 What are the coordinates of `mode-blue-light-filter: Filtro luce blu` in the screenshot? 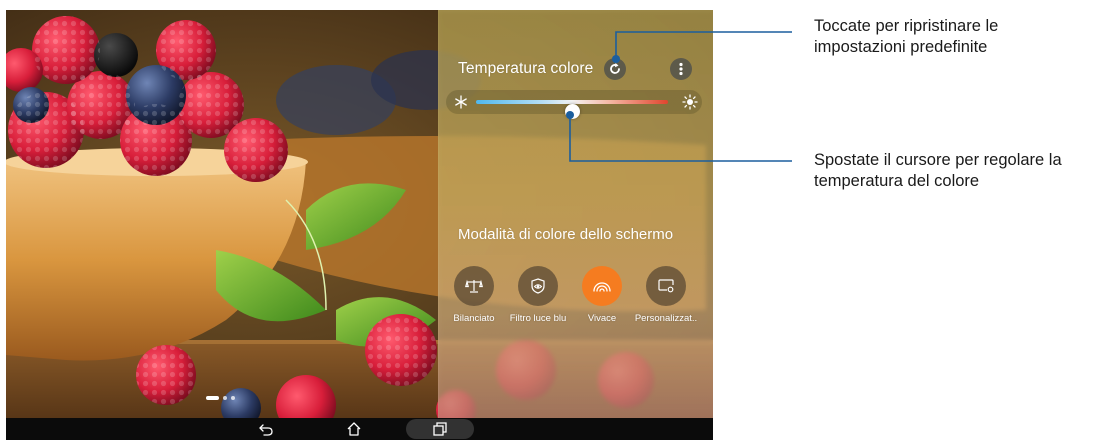 It's located at (538, 295).